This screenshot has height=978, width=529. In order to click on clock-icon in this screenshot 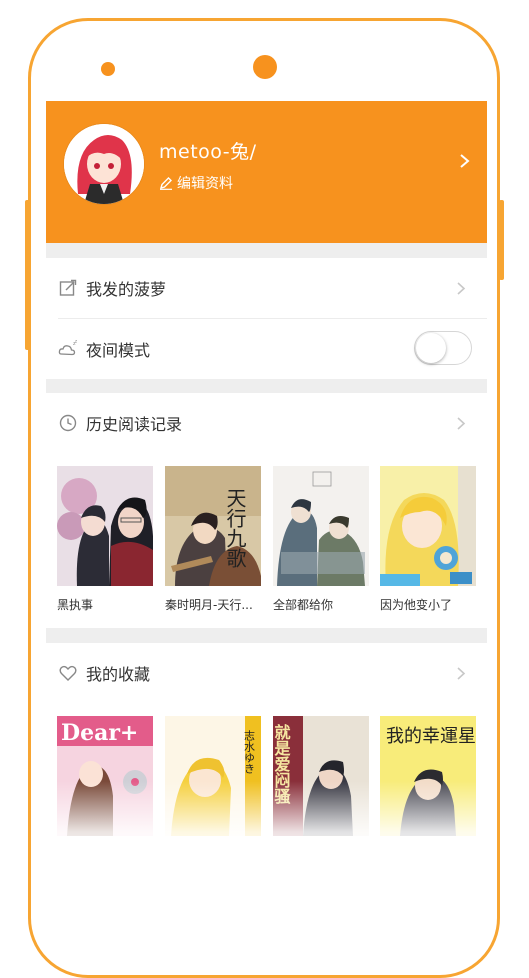, I will do `click(68, 423)`.